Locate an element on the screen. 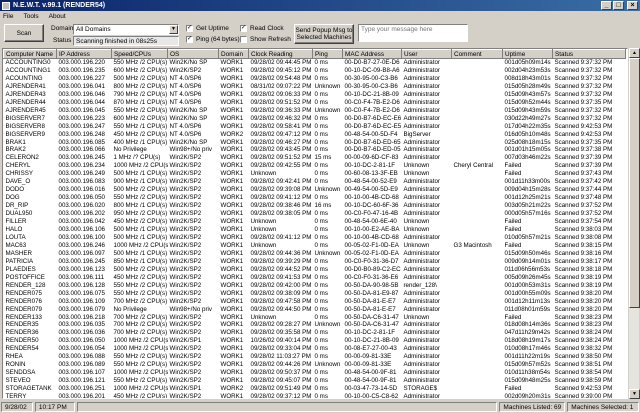  table-cell: PATRICIA is located at coordinates (19, 261).